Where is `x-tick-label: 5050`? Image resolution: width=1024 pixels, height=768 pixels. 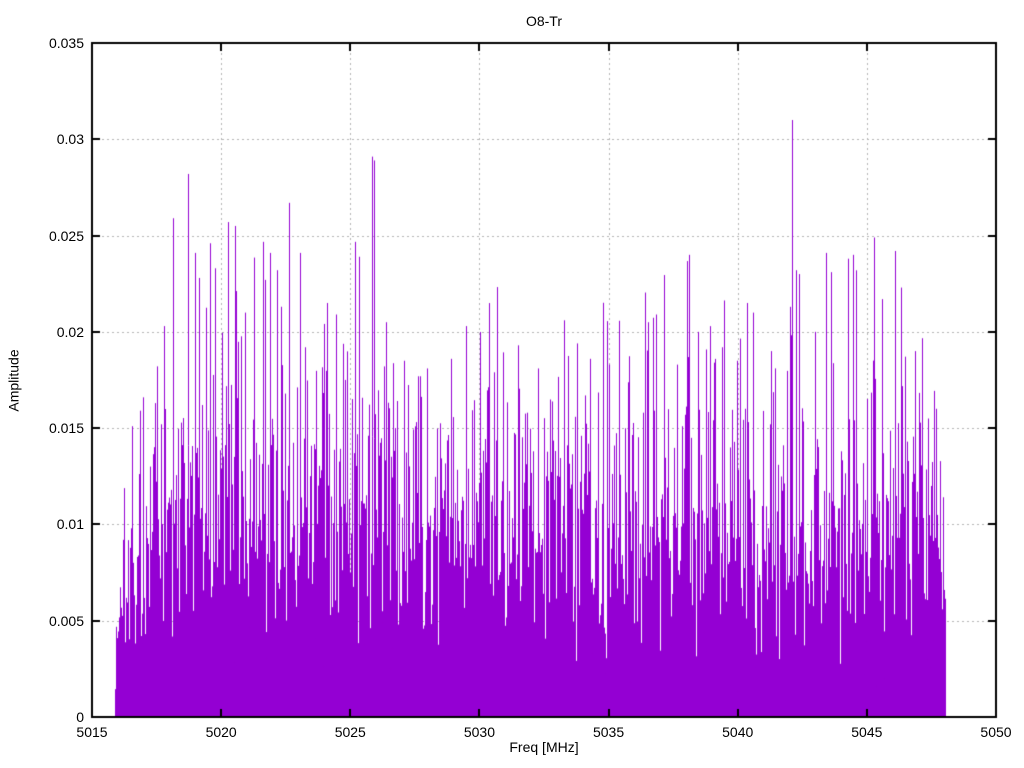 x-tick-label: 5050 is located at coordinates (996, 732).